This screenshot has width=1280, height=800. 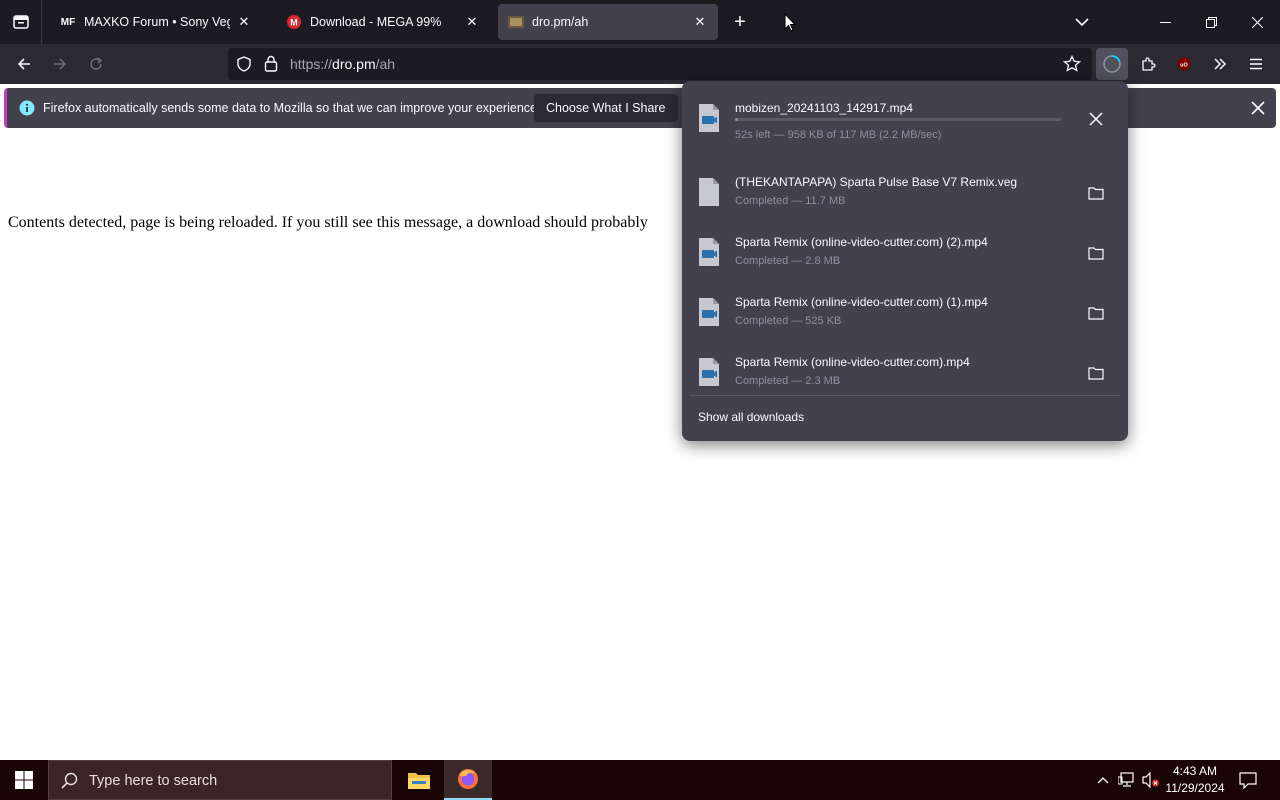 I want to click on tab-mega-download: M Download - MEGA 99% ✕, so click(x=383, y=22).